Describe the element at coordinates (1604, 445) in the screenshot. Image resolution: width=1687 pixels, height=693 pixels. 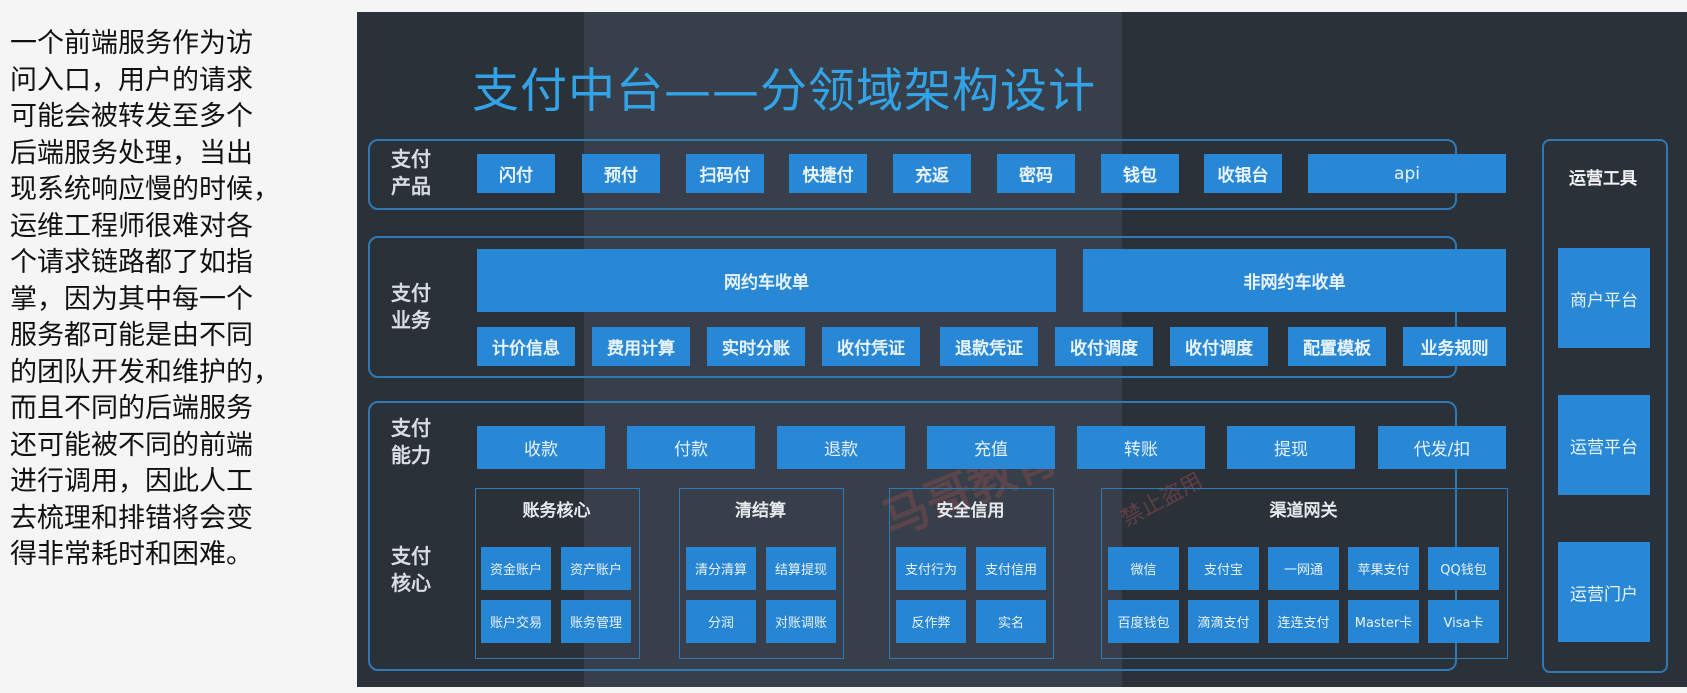
I see `ops-box: 运营平台` at that location.